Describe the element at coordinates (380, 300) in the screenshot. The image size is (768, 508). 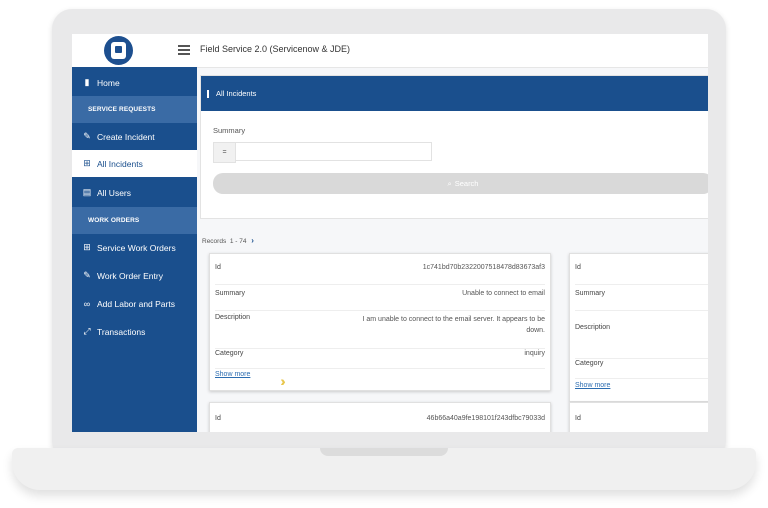
I see `card-row-summary: Summary Unable to connect to email` at that location.